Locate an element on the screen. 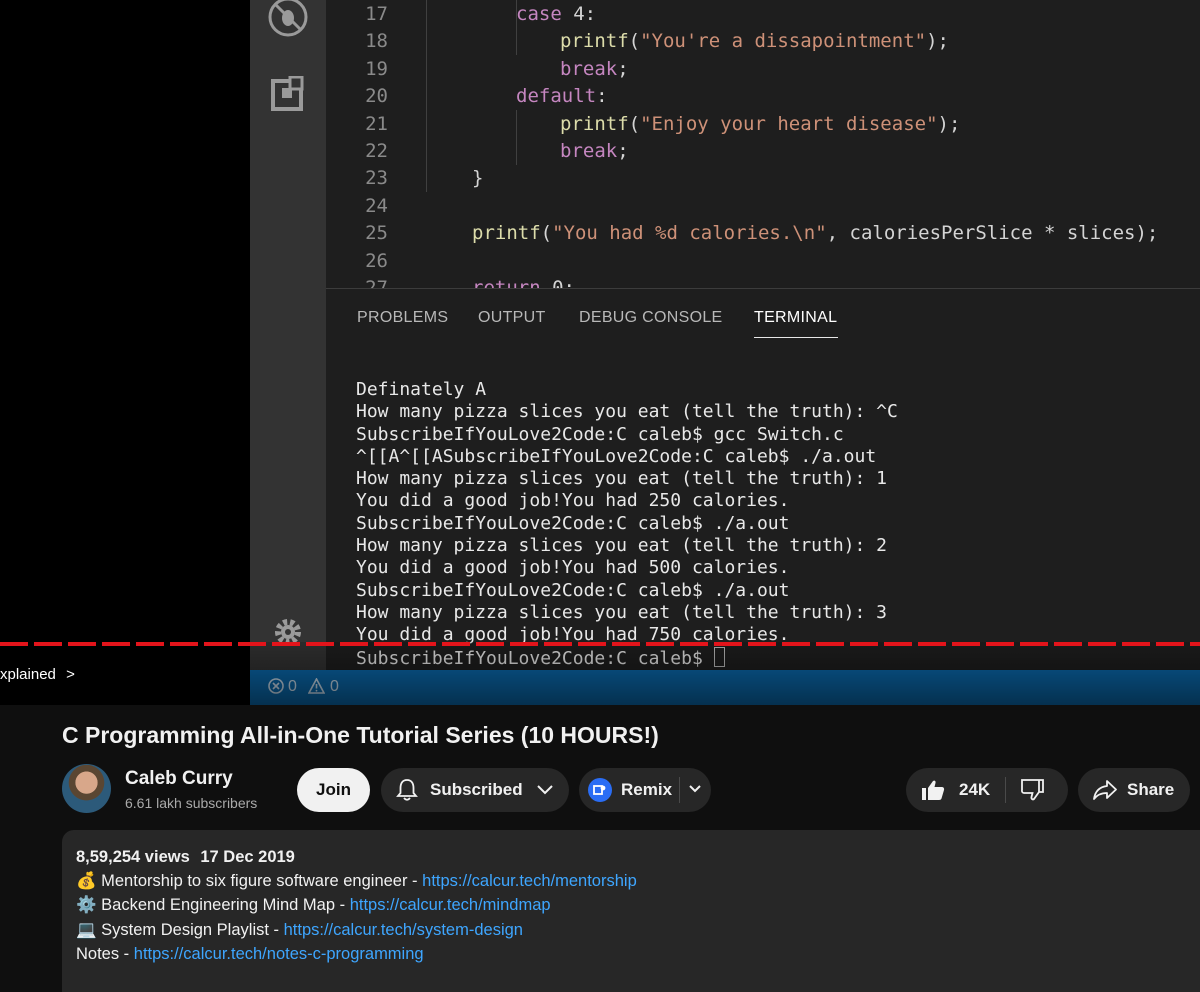 This screenshot has height=992, width=1200. emoji-icon: ⚙️ is located at coordinates (89, 905).